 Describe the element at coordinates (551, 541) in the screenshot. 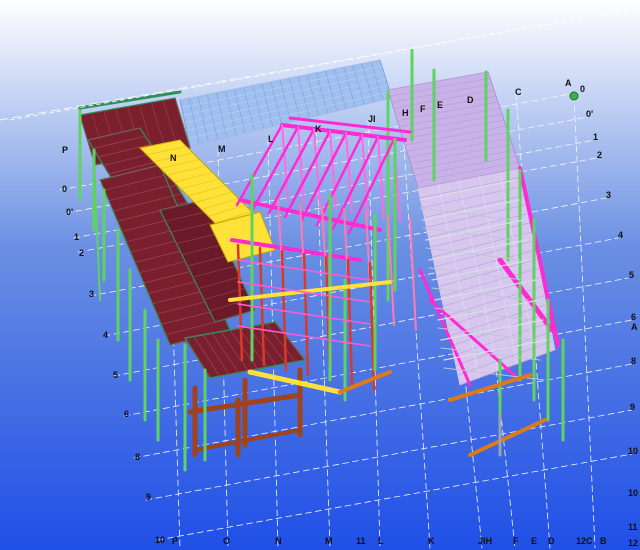

I see `grid-label-bottom: D` at that location.